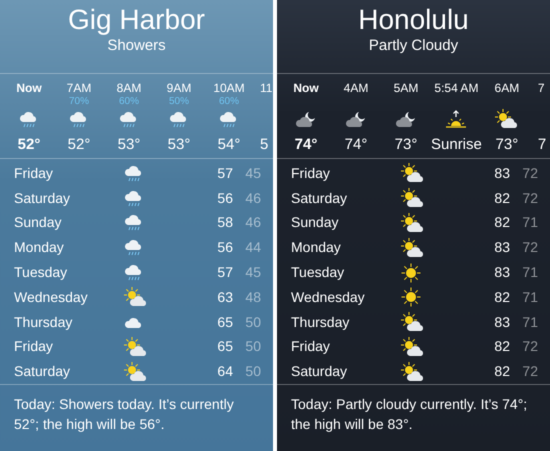  I want to click on city-name: Honolulu, so click(413, 20).